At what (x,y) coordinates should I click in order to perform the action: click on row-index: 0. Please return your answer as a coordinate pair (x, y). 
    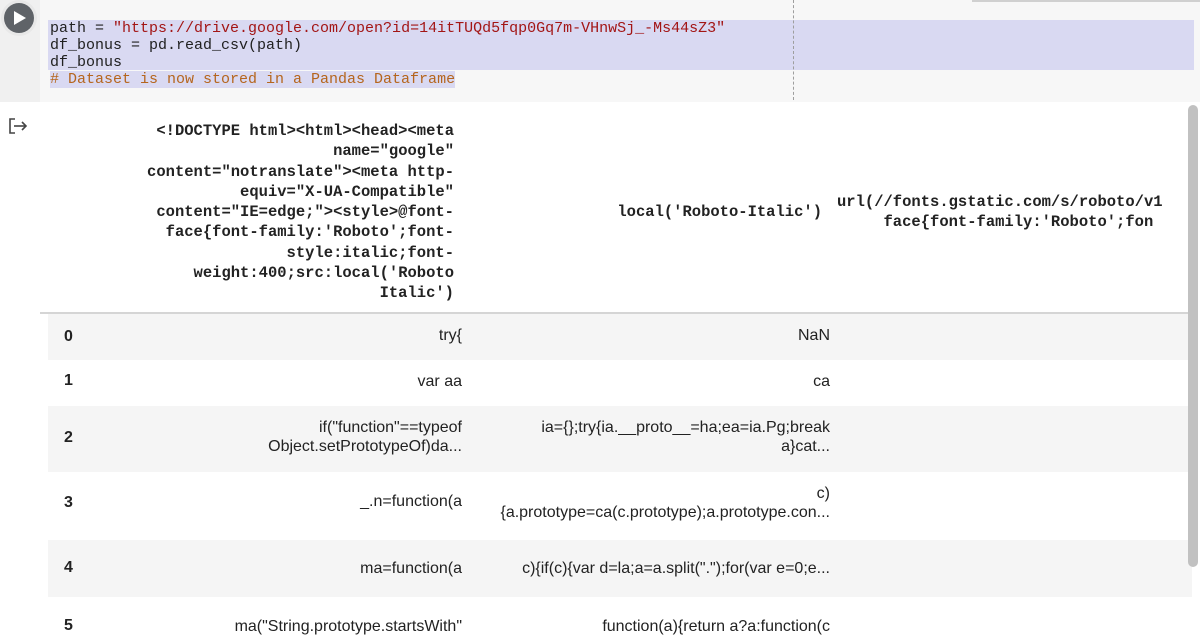
    Looking at the image, I should click on (68, 336).